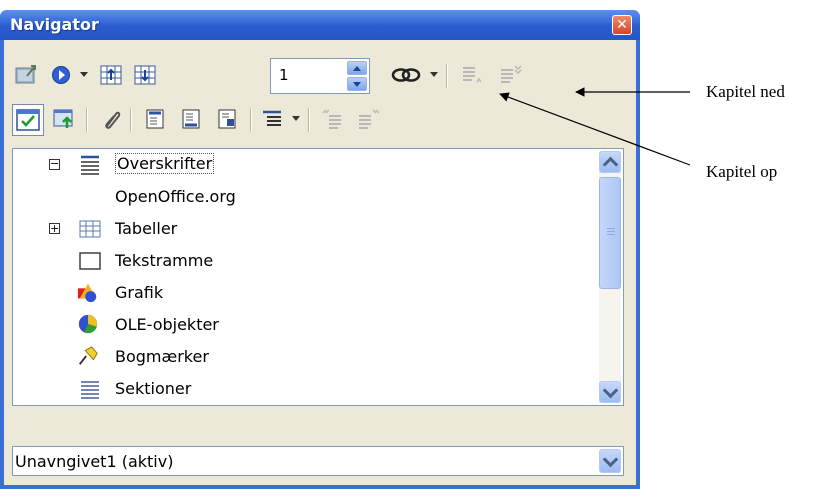  Describe the element at coordinates (742, 171) in the screenshot. I see `annotation-kapitel-op: Kapitel op` at that location.